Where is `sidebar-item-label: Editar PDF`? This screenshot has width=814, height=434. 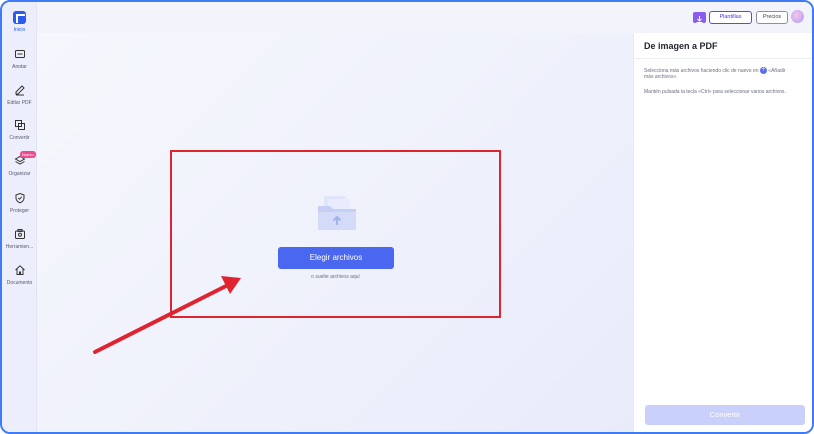
sidebar-item-label: Editar PDF is located at coordinates (19, 103).